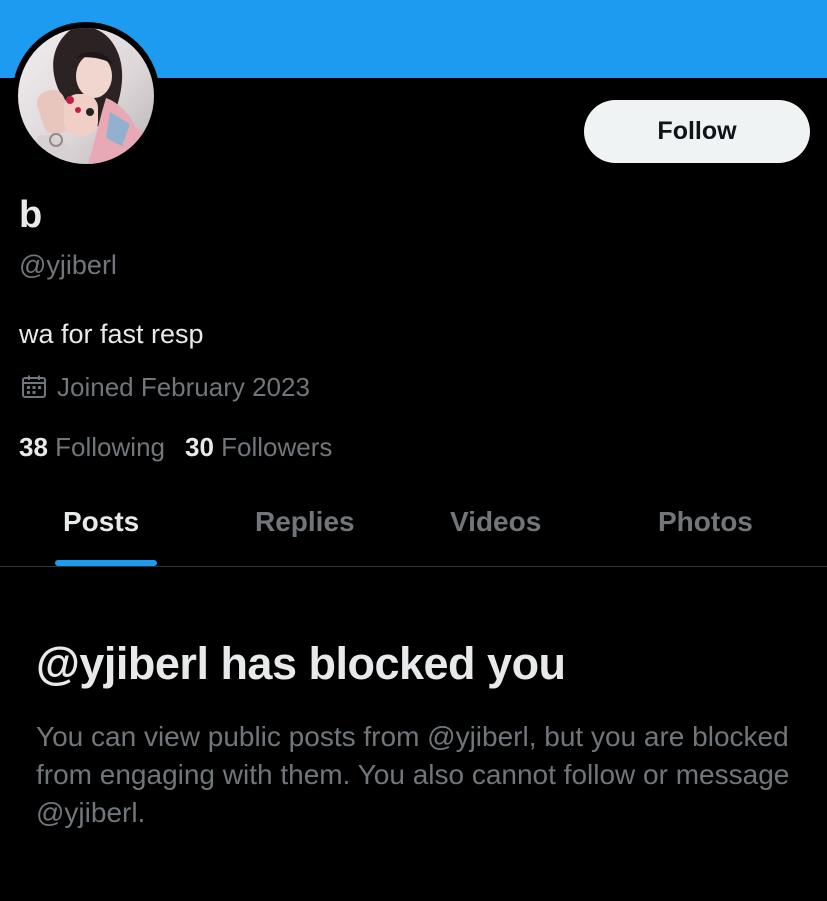  I want to click on tab-photos: Photos, so click(705, 522).